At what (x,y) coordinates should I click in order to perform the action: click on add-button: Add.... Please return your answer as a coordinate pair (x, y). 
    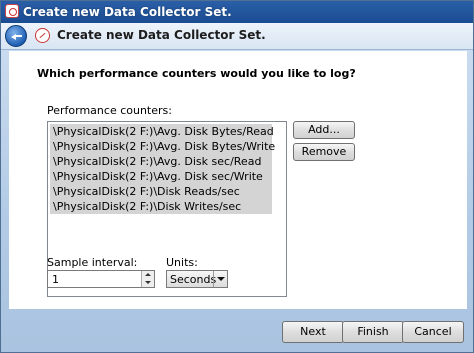
    Looking at the image, I should click on (324, 130).